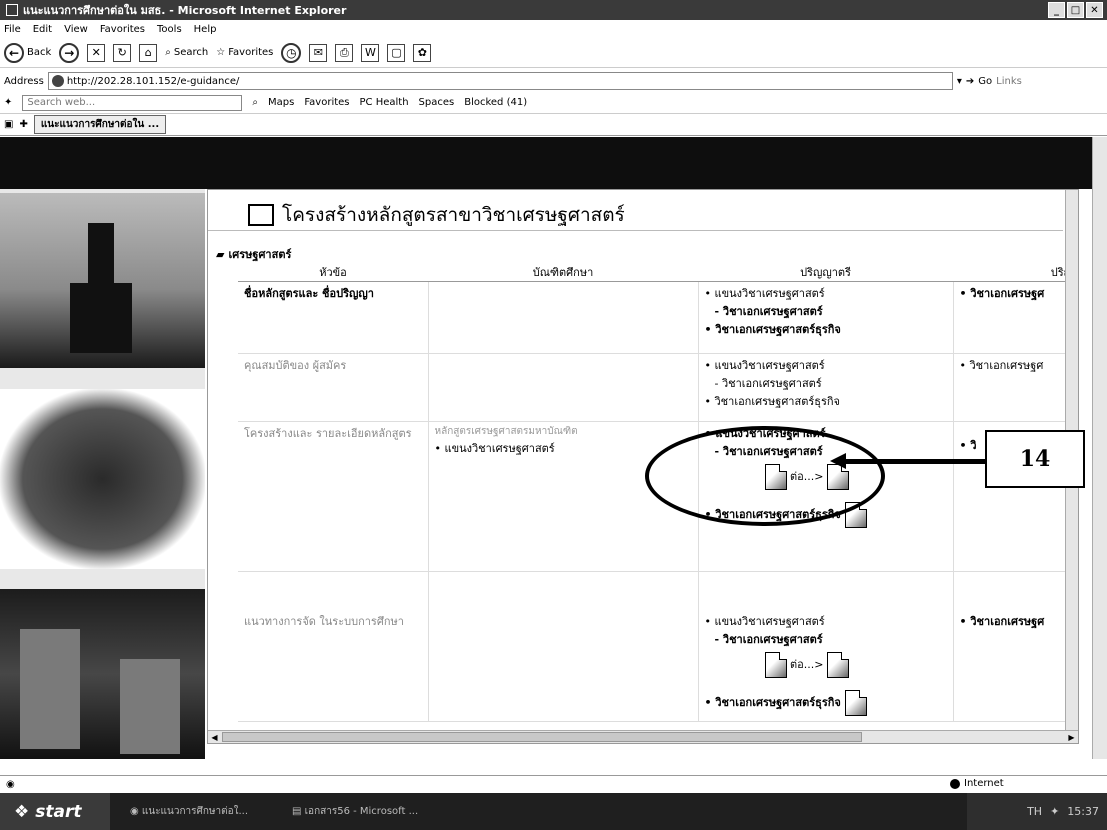  Describe the element at coordinates (255, 102) in the screenshot. I see `search-go-icon: ⌕` at that location.